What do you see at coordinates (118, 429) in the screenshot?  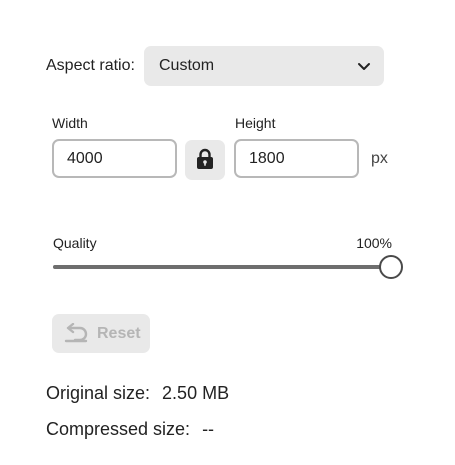 I see `compressed-size-label: Compressed size:` at bounding box center [118, 429].